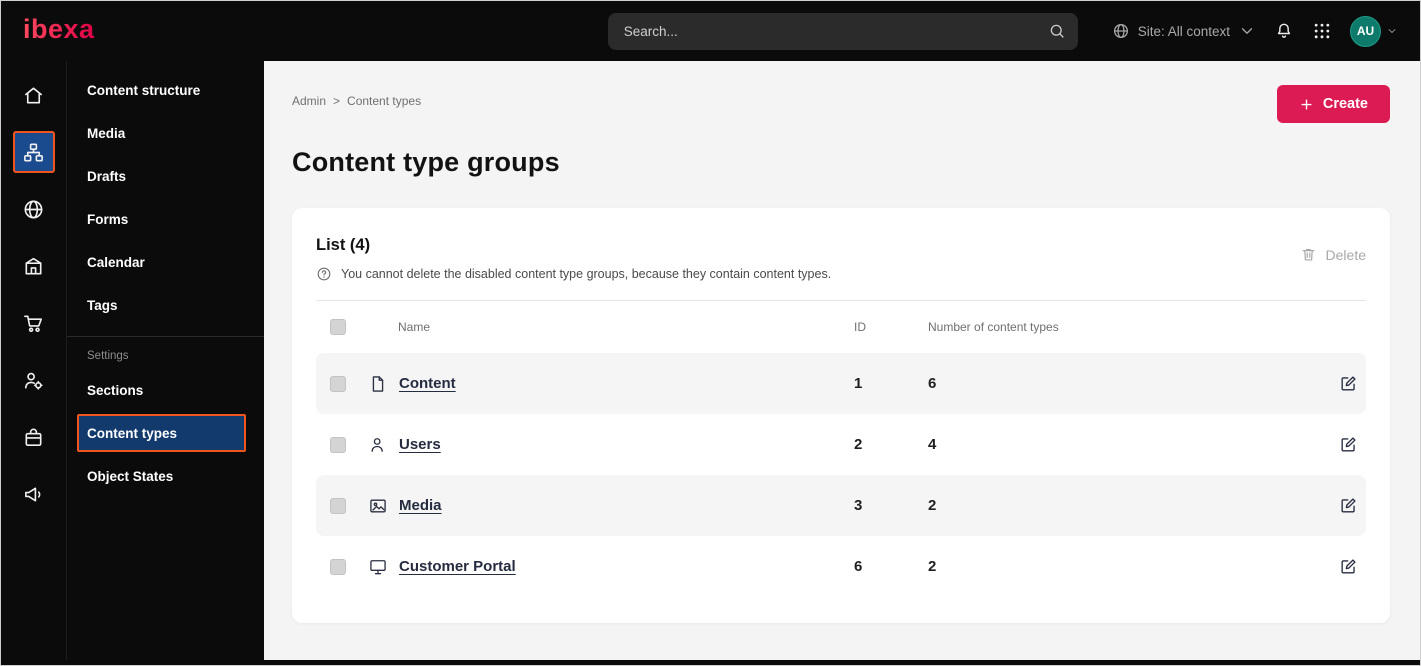  Describe the element at coordinates (1365, 31) in the screenshot. I see `avatar: AU` at that location.